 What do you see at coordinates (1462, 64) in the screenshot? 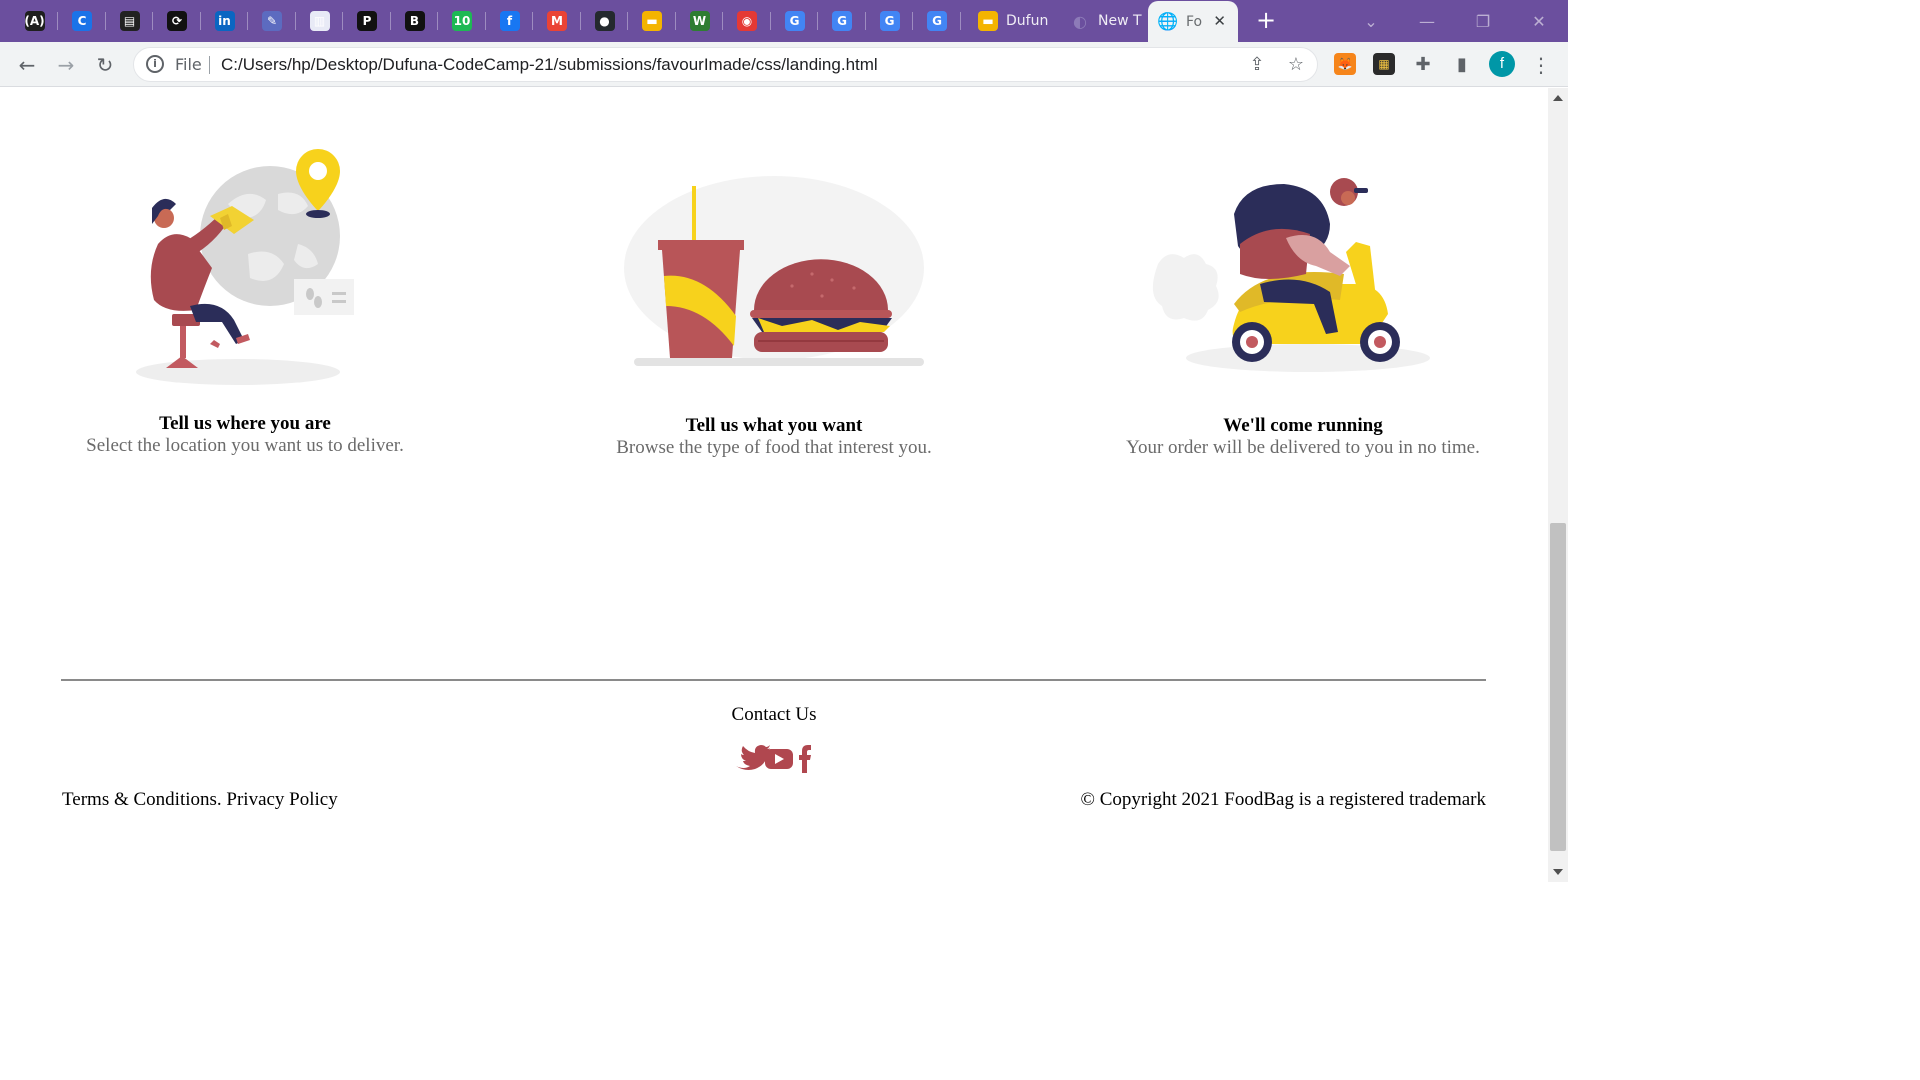
I see `side-panel-icon: ▮` at bounding box center [1462, 64].